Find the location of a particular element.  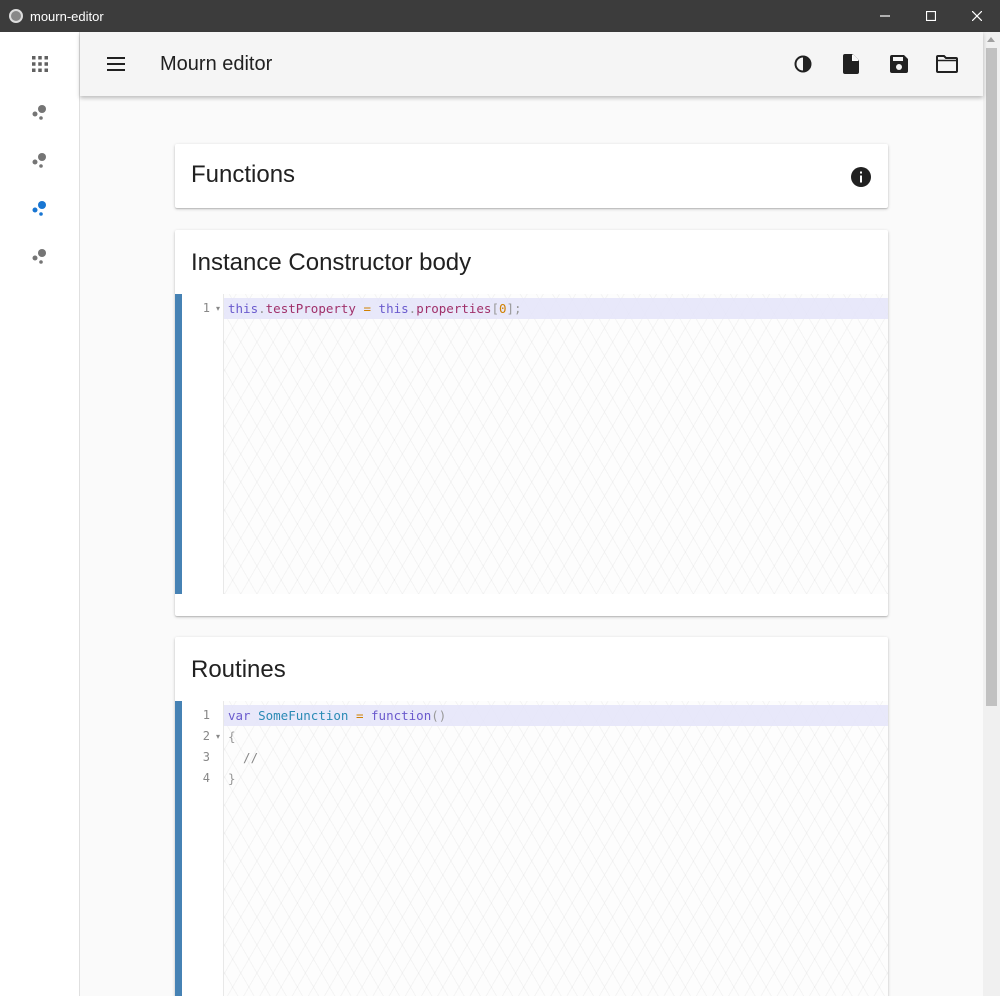

toggle-theme-button is located at coordinates (803, 64).